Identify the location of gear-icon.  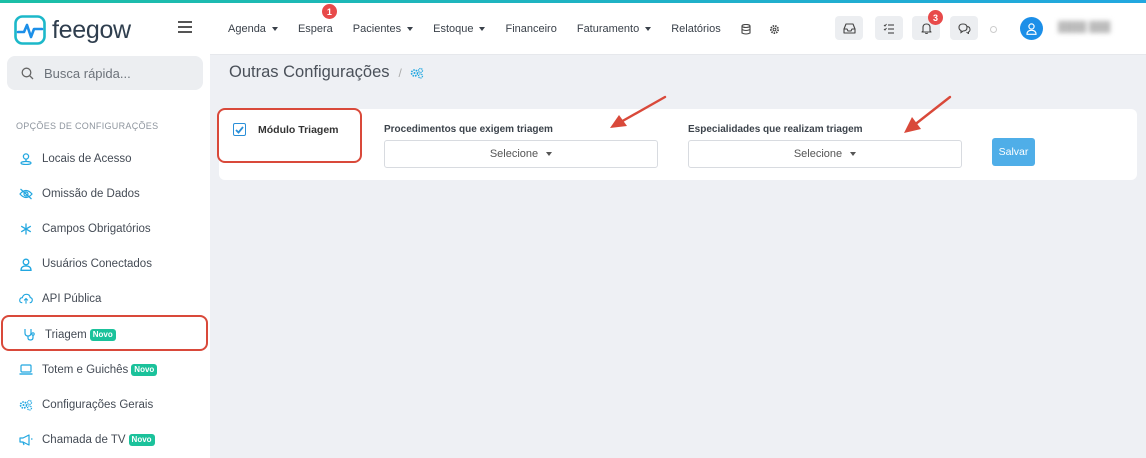
(774, 29).